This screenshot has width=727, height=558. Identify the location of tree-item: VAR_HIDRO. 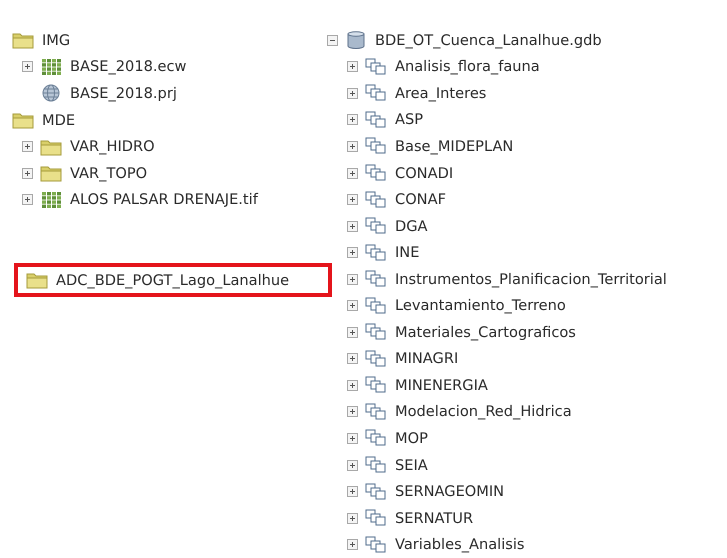
(112, 147).